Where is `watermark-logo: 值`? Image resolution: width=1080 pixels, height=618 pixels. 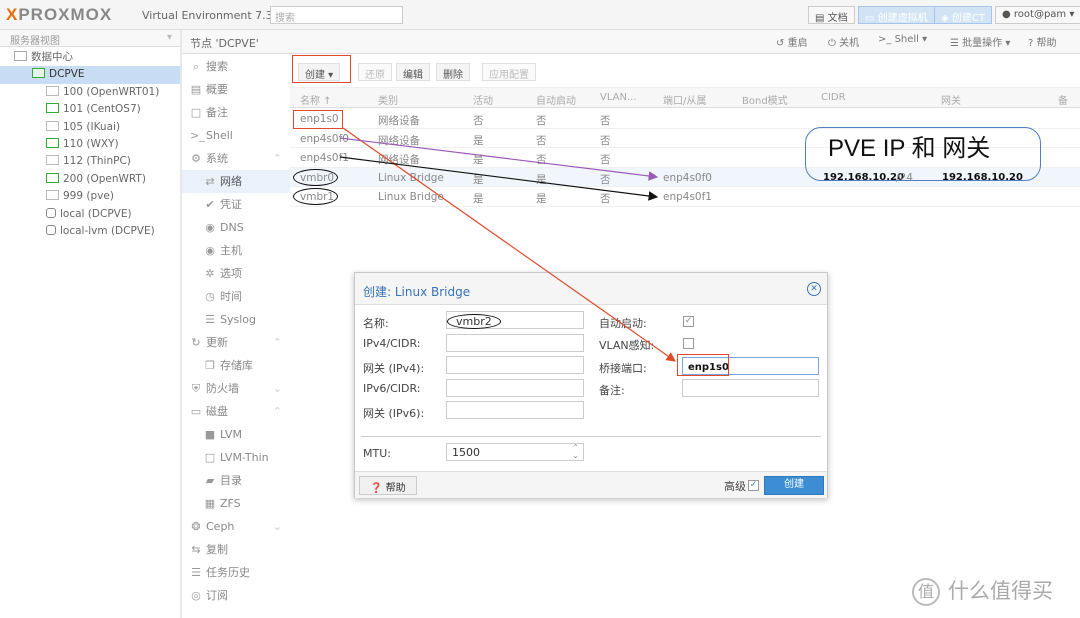 watermark-logo: 值 is located at coordinates (926, 592).